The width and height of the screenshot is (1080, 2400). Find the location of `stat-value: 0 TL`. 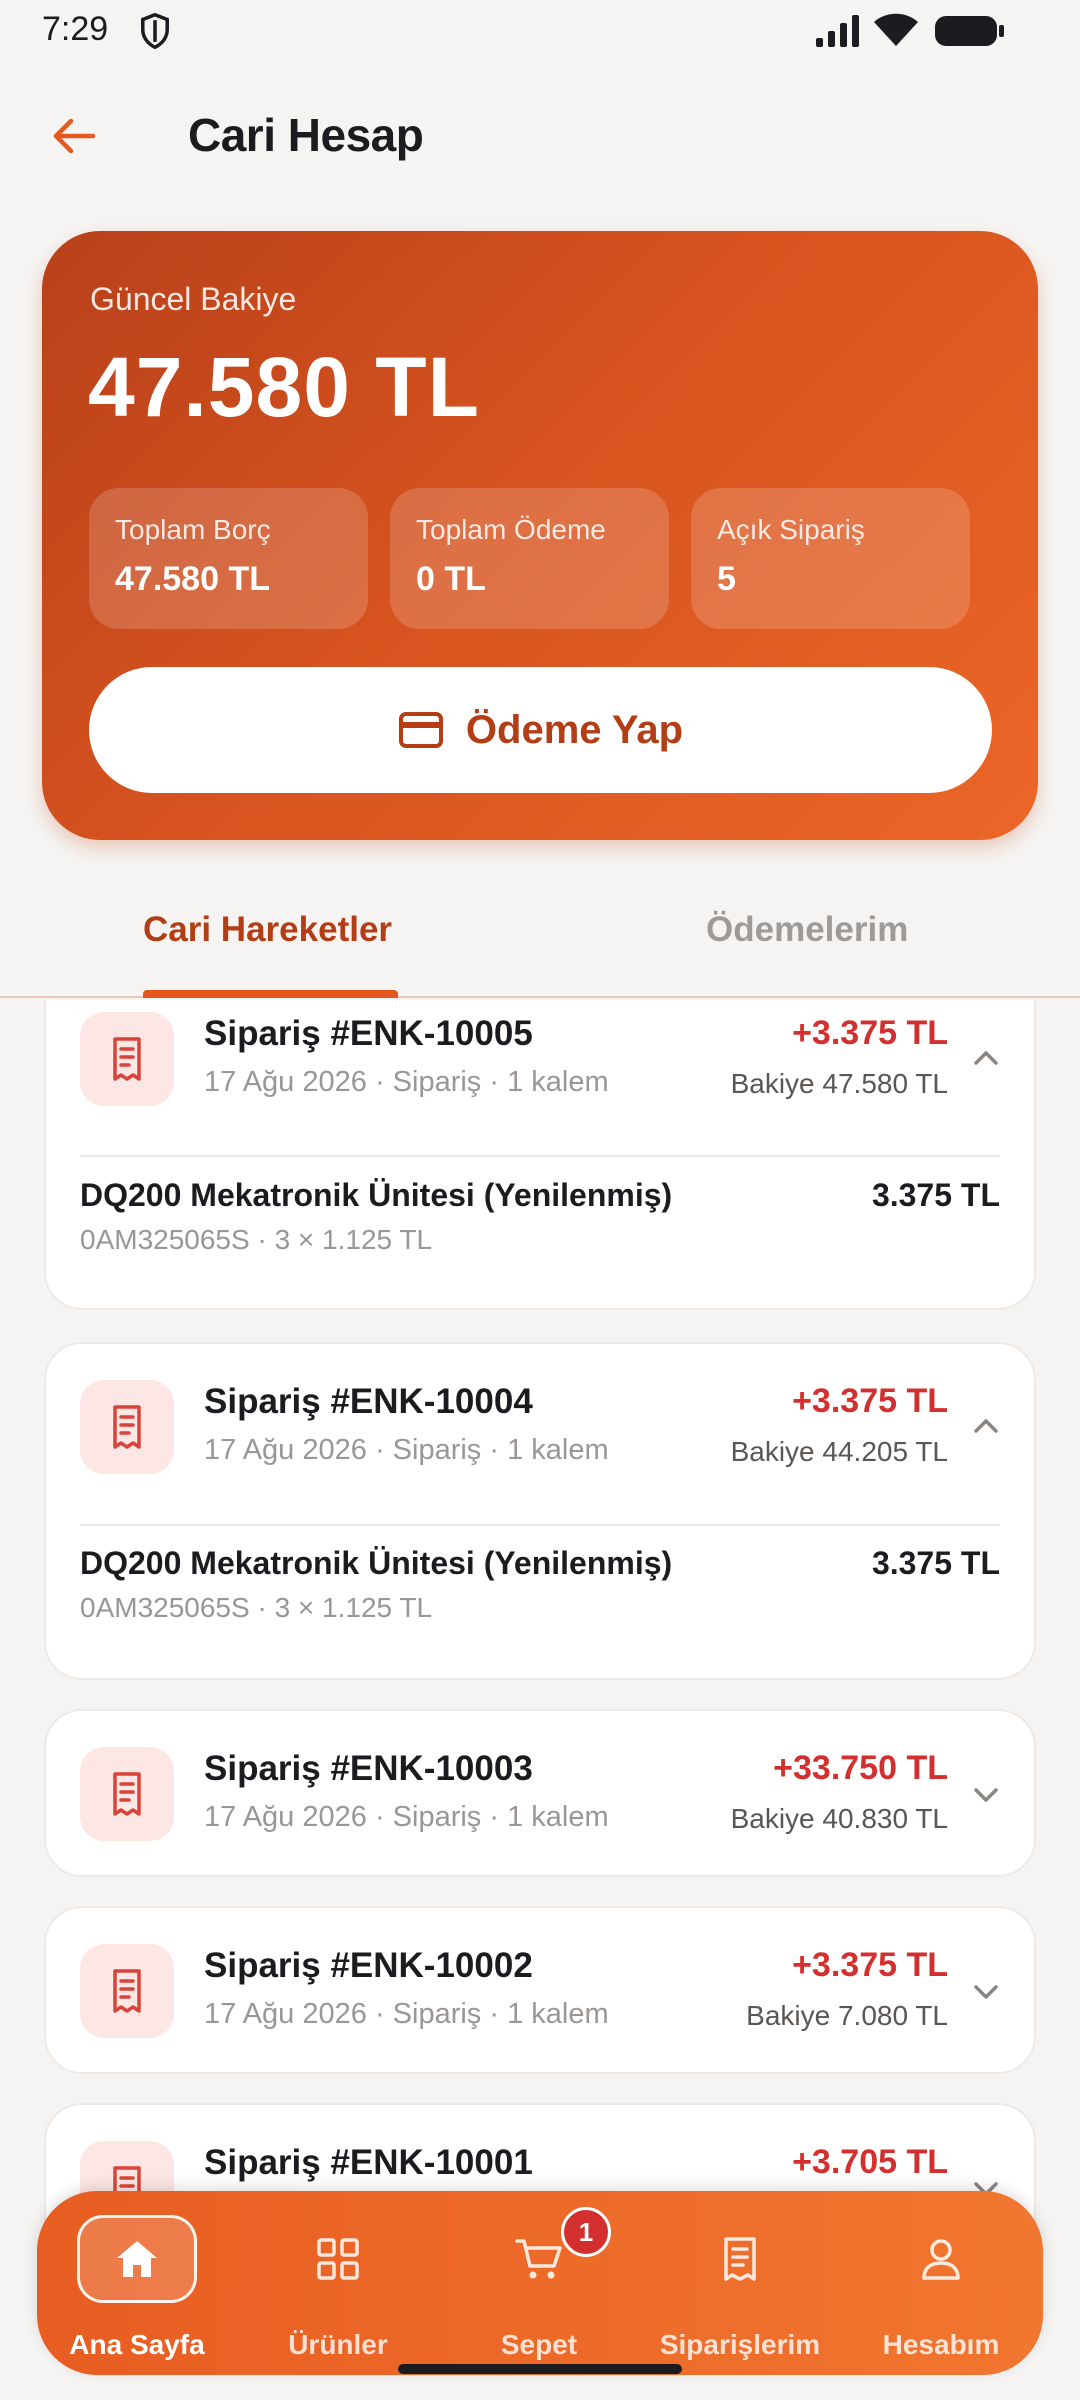

stat-value: 0 TL is located at coordinates (451, 579).